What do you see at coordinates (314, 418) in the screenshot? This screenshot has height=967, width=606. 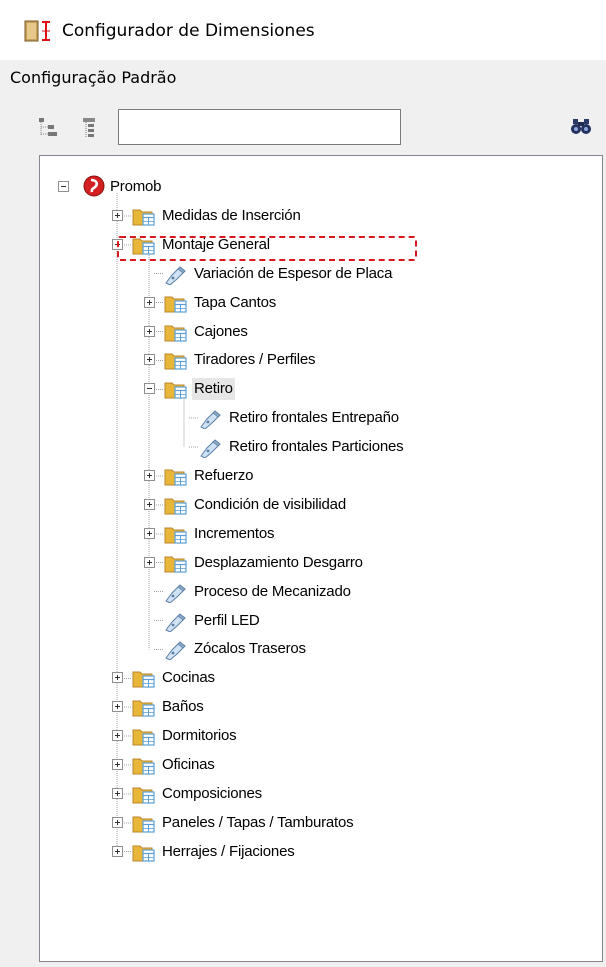 I see `tree-node-label: Retiro frontales Entrepaño` at bounding box center [314, 418].